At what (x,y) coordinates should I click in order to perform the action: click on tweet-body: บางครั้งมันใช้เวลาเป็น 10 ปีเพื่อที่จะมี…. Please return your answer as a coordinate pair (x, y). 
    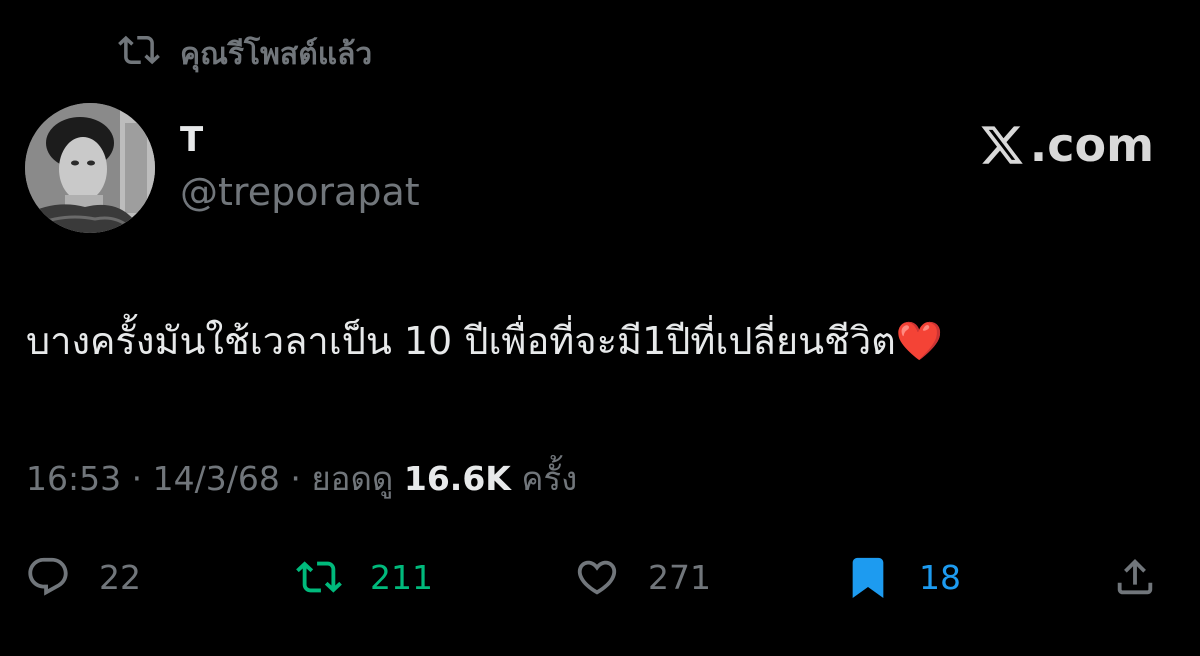
    Looking at the image, I should click on (461, 341).